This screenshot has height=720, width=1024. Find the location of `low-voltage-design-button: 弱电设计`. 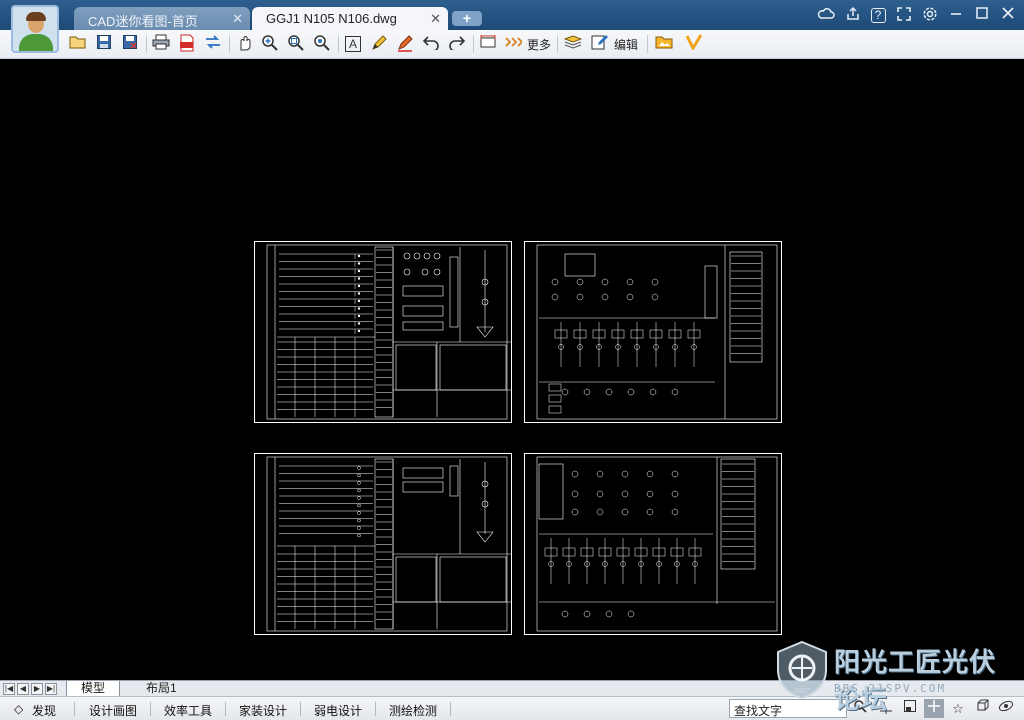

low-voltage-design-button: 弱电设计 is located at coordinates (338, 710).